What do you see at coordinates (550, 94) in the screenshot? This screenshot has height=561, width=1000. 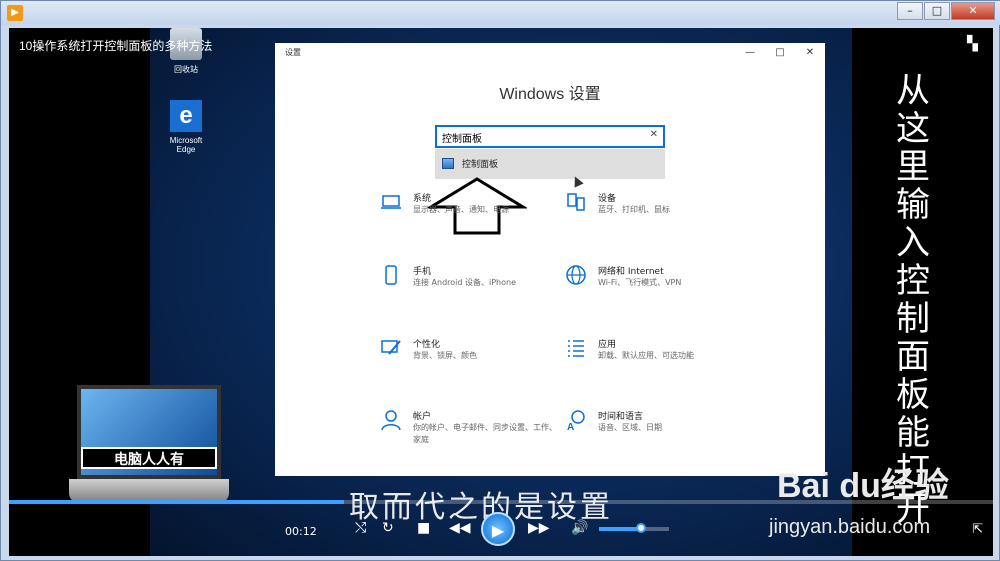 I see `settings-heading: Windows 设置` at bounding box center [550, 94].